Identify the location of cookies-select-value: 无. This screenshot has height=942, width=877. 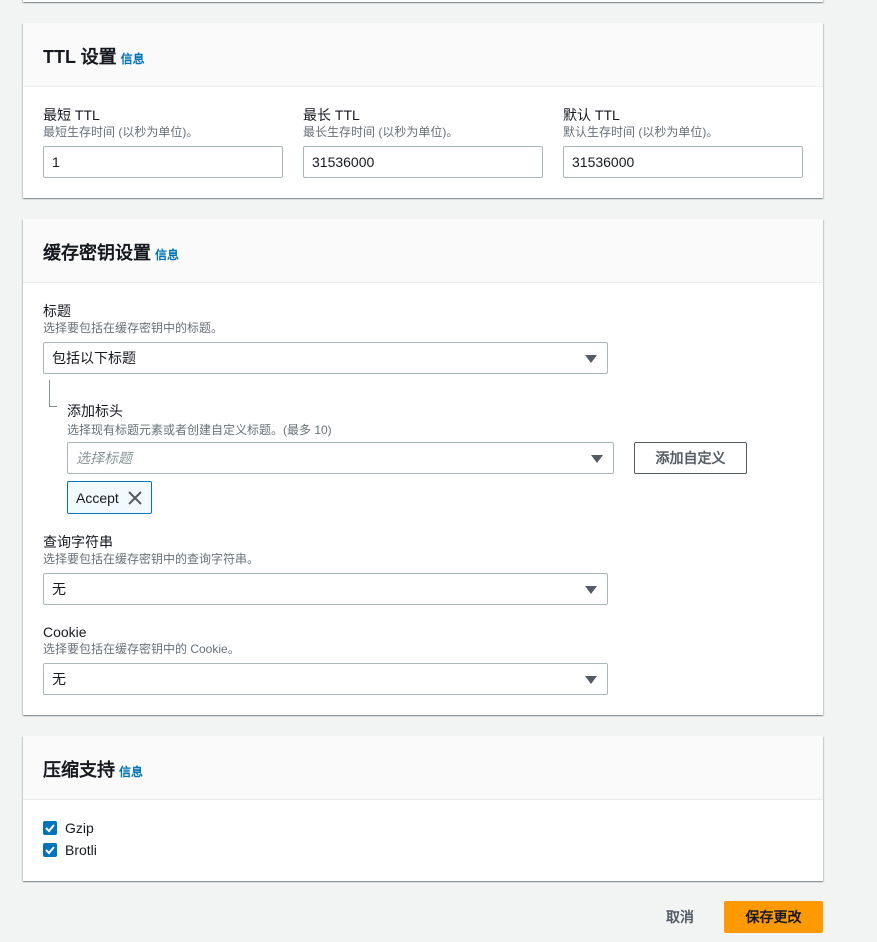
(59, 679).